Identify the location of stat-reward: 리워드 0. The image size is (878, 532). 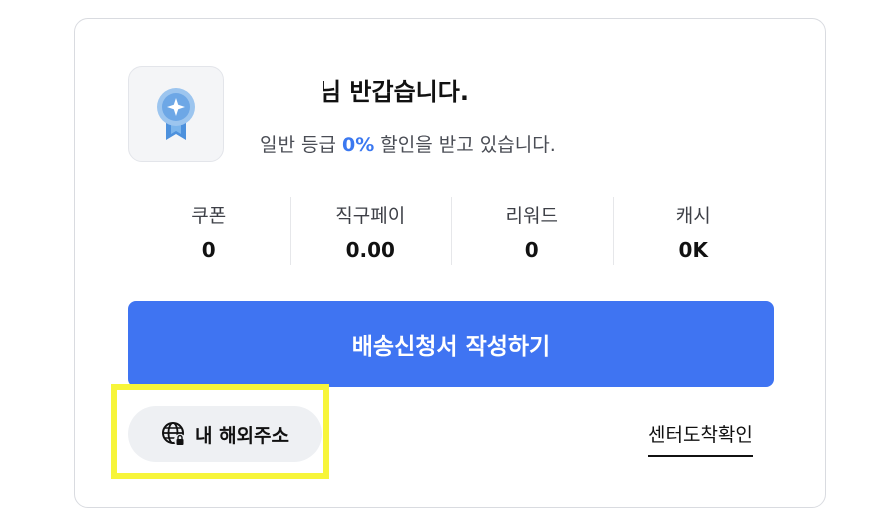
(532, 231).